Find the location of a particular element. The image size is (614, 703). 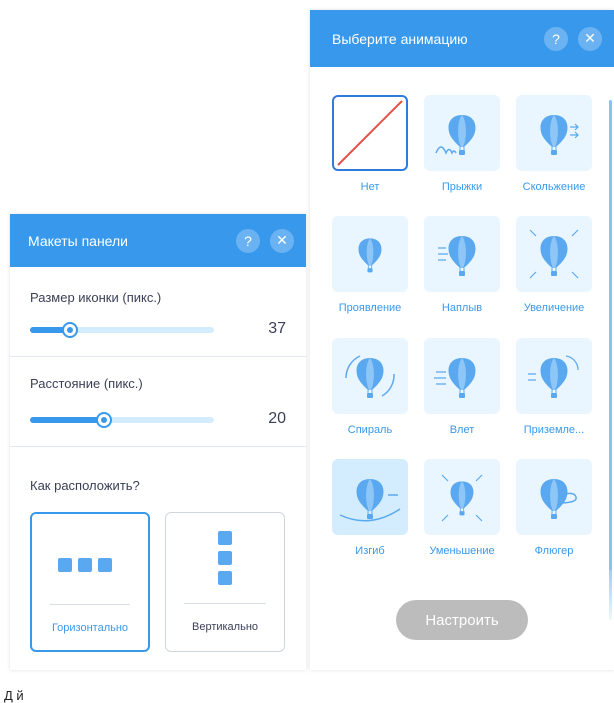

shrink-balloon-icon is located at coordinates (462, 497).